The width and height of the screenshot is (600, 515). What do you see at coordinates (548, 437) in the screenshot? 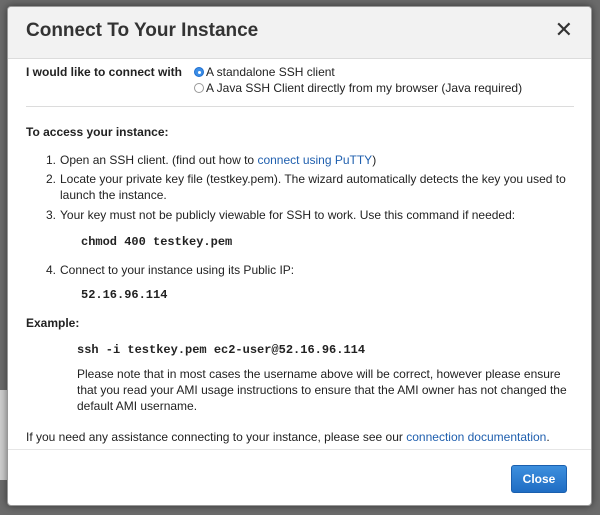
I see `help-text-suffix: .` at bounding box center [548, 437].